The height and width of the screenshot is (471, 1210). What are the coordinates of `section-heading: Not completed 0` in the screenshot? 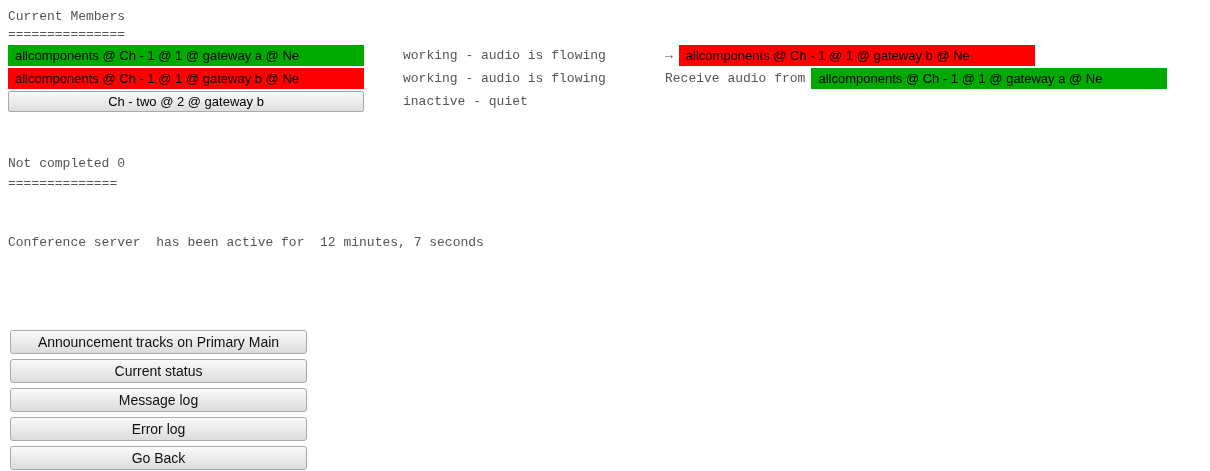 It's located at (67, 164).